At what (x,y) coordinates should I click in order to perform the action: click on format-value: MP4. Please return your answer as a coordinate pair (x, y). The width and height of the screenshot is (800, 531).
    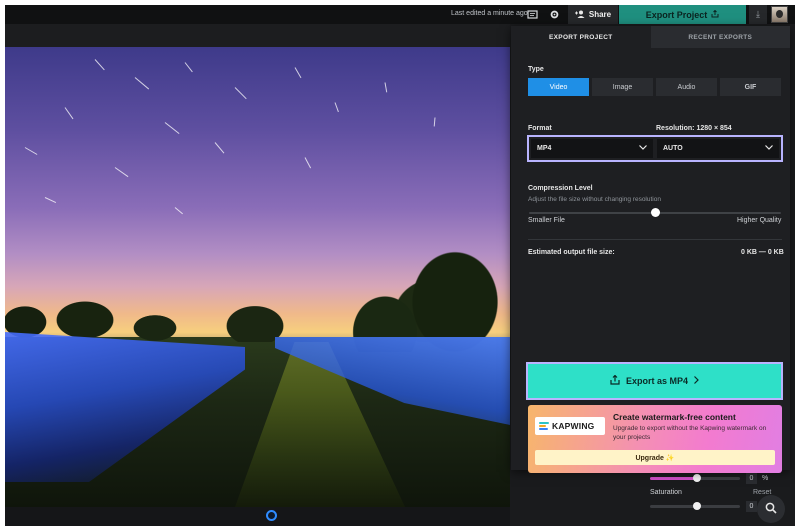
    Looking at the image, I should click on (544, 148).